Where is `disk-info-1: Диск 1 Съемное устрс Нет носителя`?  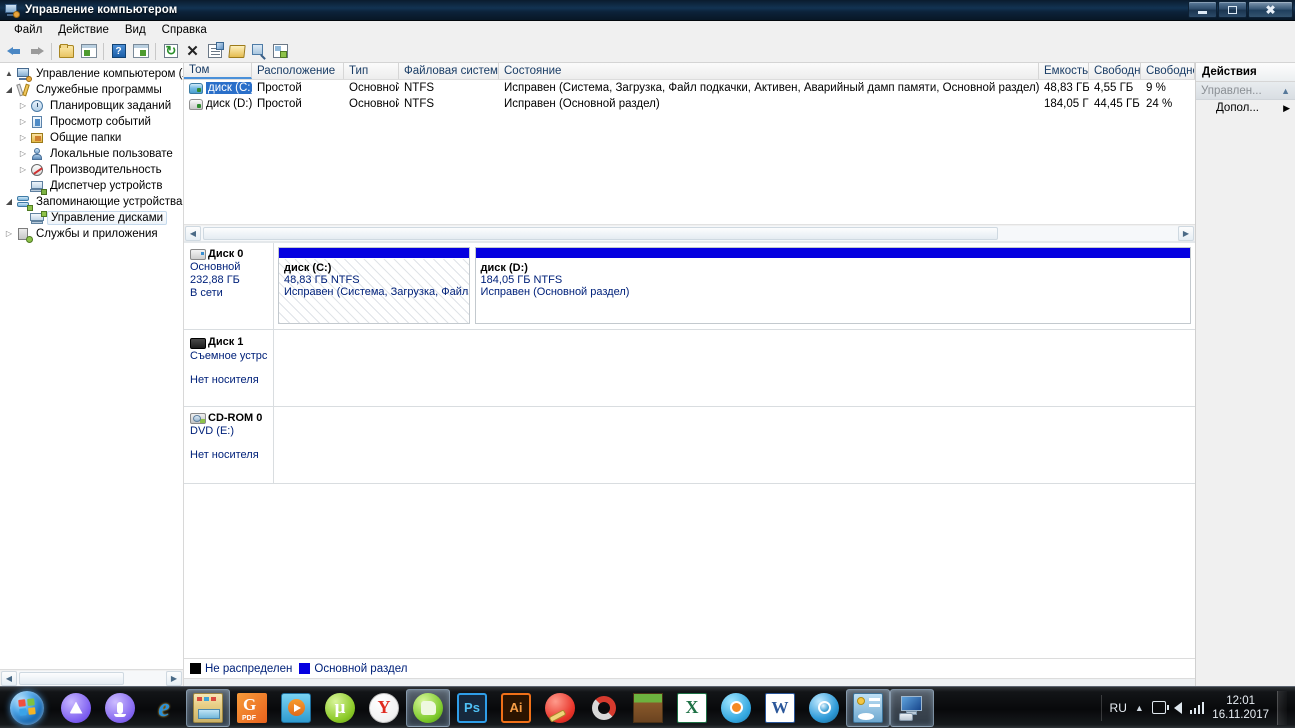
disk-info-1: Диск 1 Съемное устрс Нет носителя is located at coordinates (229, 368).